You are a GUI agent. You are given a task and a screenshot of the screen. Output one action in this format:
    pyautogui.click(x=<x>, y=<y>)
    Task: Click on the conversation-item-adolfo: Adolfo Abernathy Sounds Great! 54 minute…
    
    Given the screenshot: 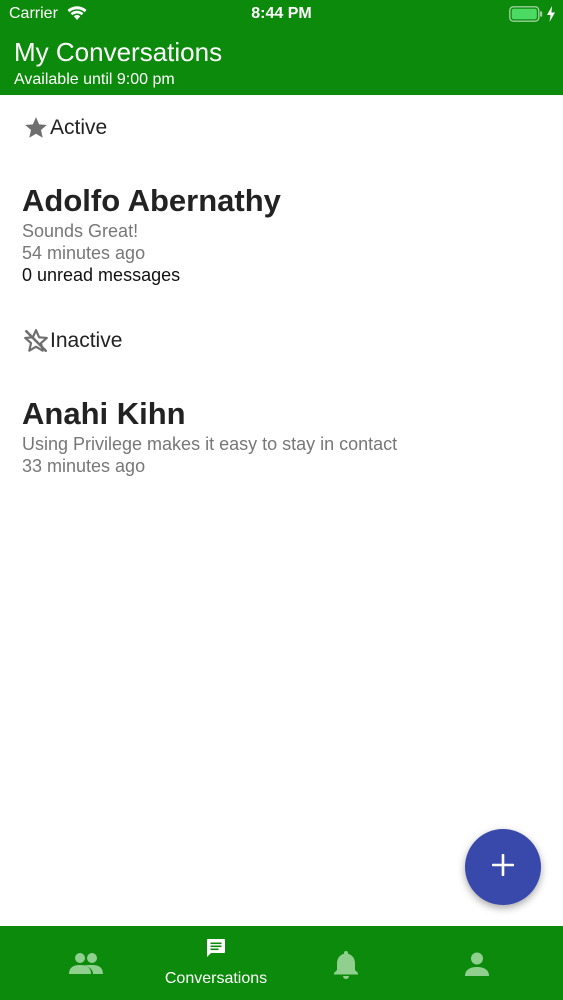 What is the action you would take?
    pyautogui.click(x=282, y=235)
    